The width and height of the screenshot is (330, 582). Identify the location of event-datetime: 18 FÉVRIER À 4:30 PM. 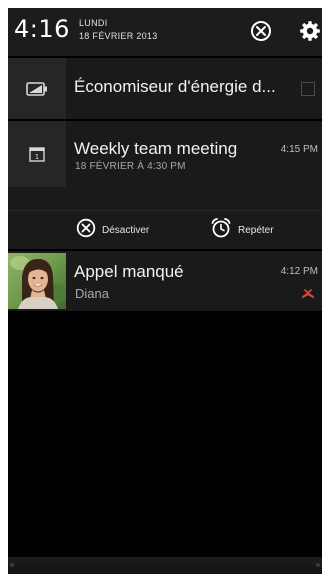
(130, 166).